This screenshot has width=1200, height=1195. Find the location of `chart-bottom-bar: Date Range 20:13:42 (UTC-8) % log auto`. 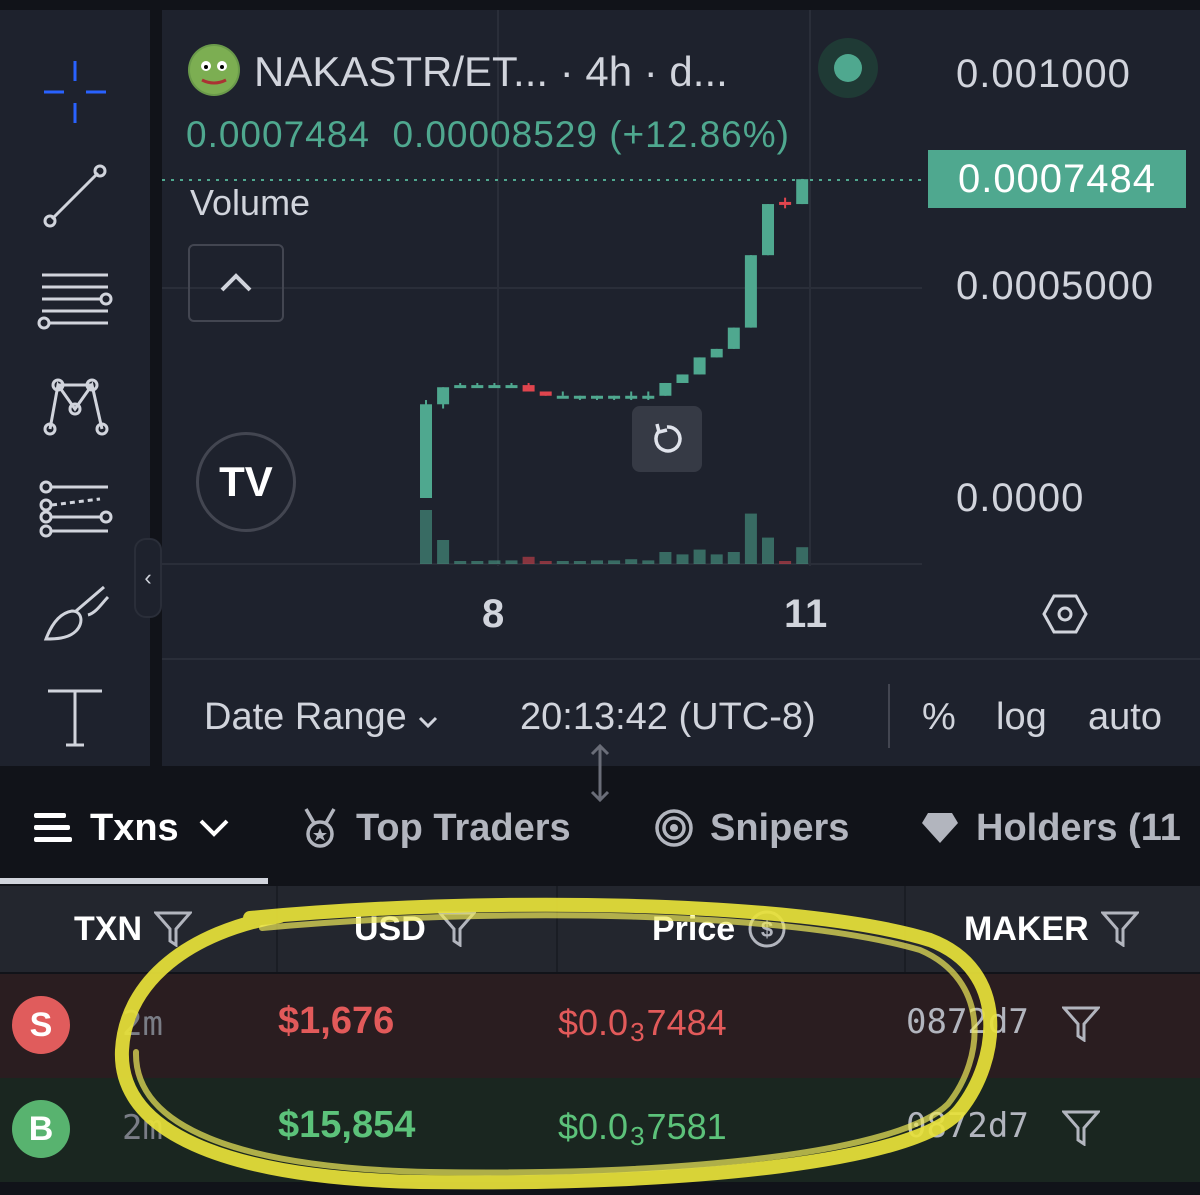

chart-bottom-bar: Date Range 20:13:42 (UTC-8) % log auto is located at coordinates (681, 713).